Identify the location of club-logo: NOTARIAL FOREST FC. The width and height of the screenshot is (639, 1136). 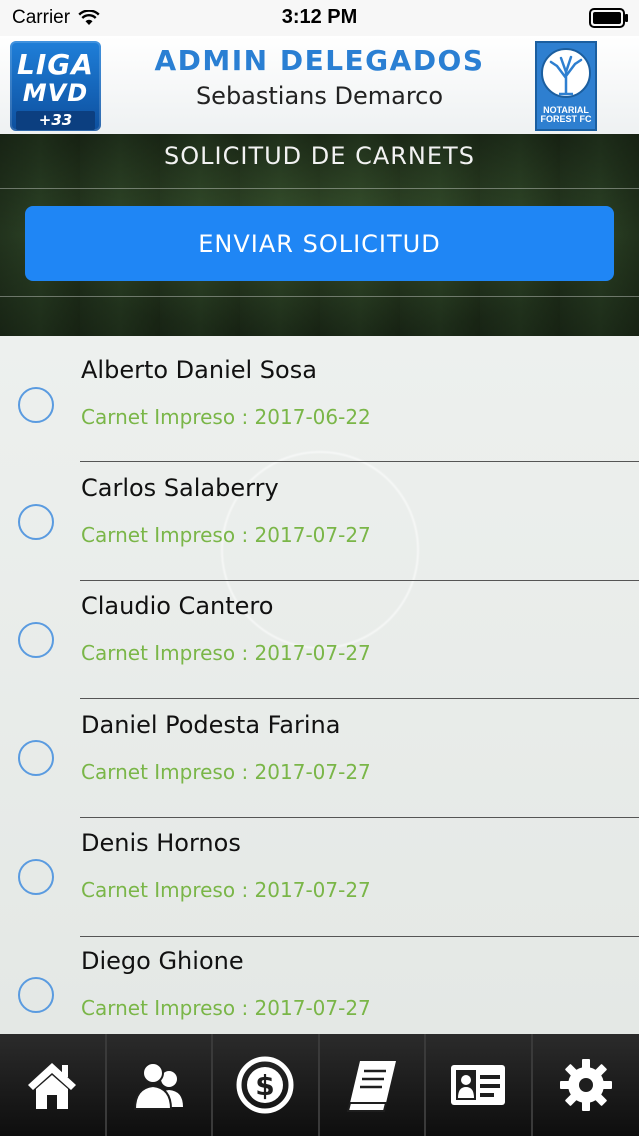
(566, 86).